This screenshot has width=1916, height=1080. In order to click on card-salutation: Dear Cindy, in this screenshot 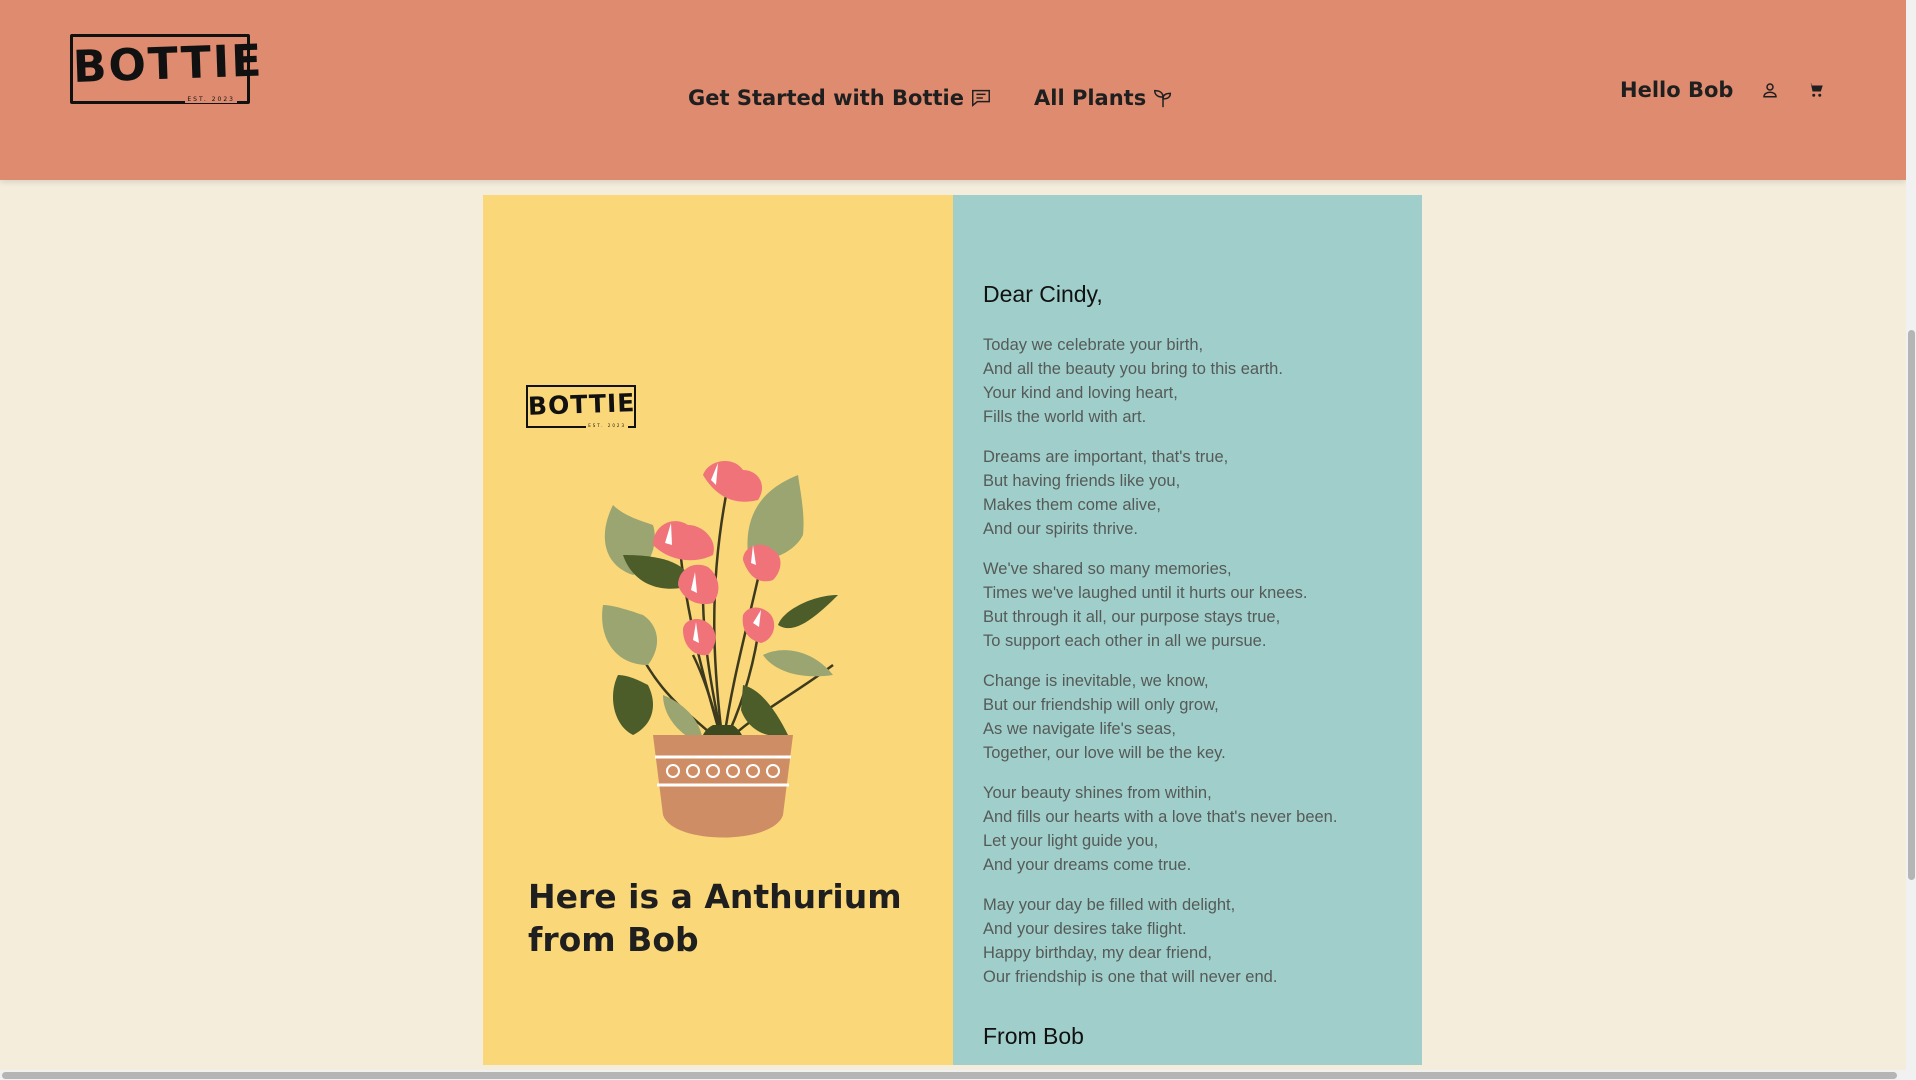, I will do `click(1043, 294)`.